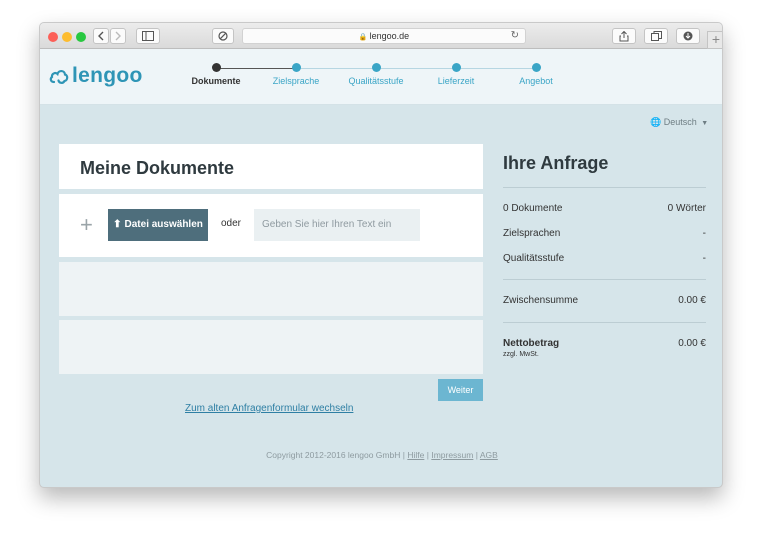 This screenshot has width=762, height=544. I want to click on summary-net-row: Nettobetrag zzgl. MwSt. 0.00 €, so click(604, 348).